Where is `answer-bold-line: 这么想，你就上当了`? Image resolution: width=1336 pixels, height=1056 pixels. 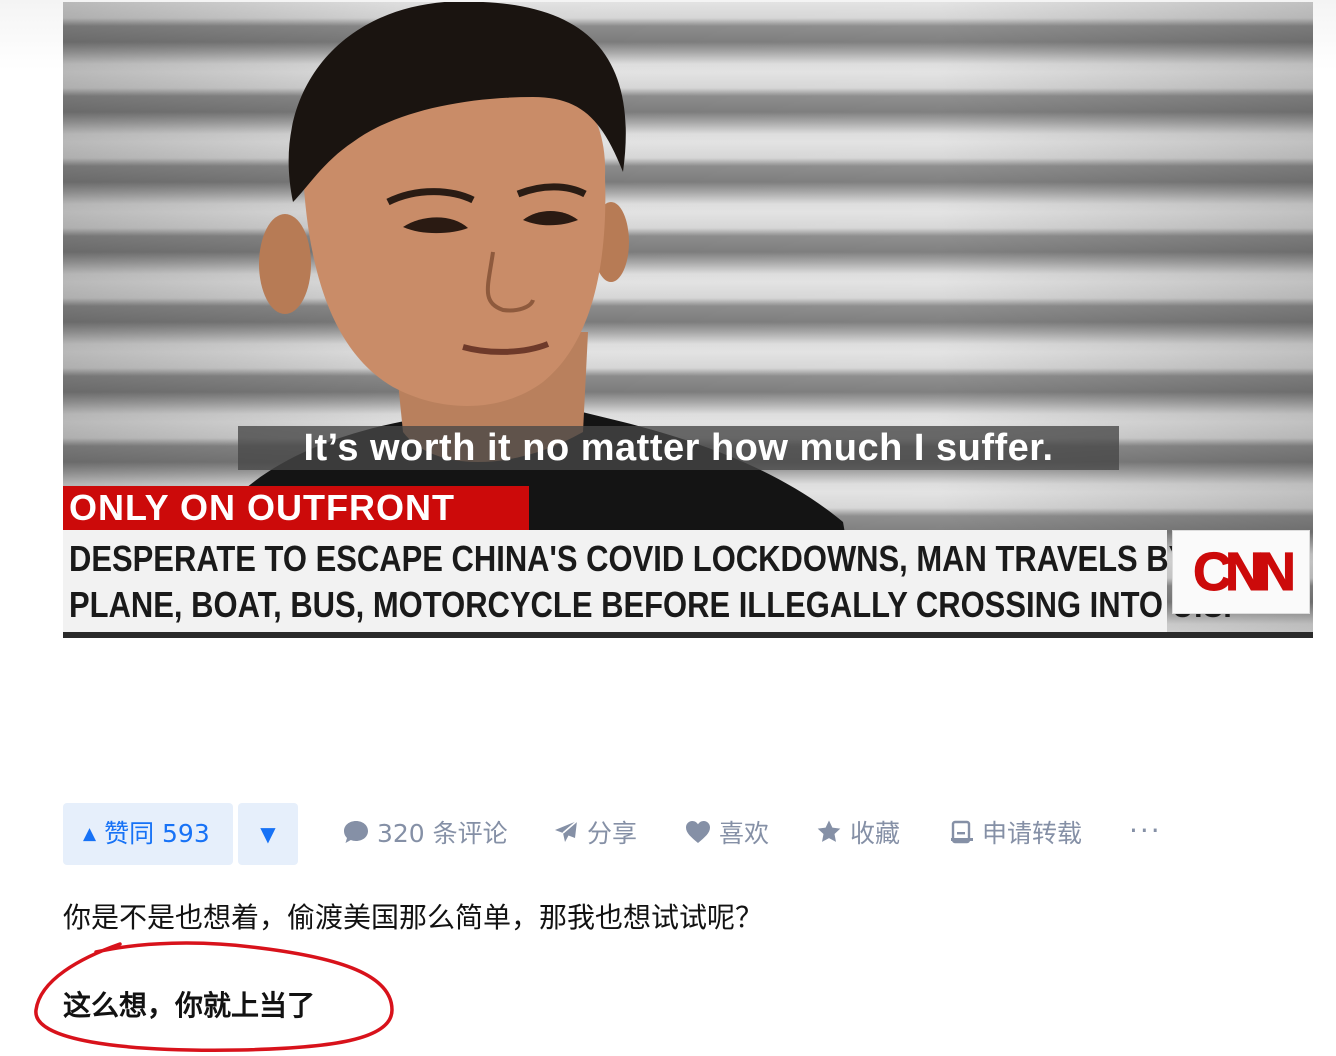 answer-bold-line: 这么想，你就上当了 is located at coordinates (189, 1005).